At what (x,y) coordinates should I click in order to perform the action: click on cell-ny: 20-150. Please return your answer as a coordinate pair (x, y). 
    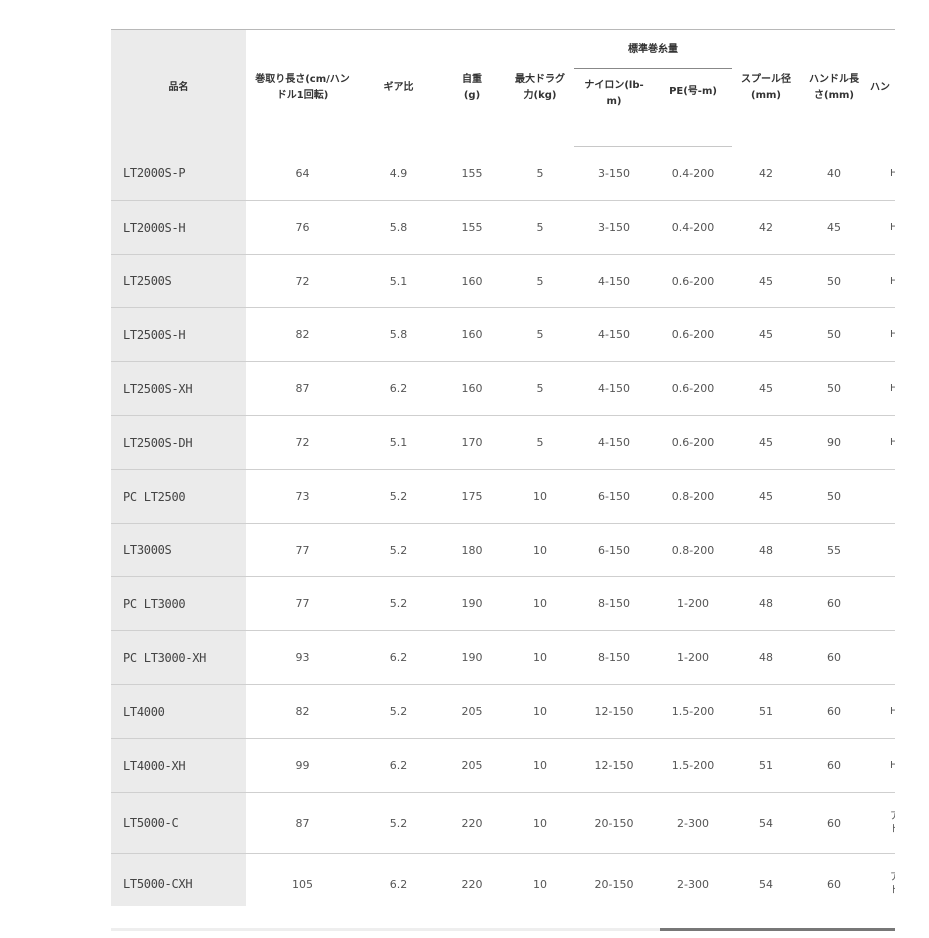
    Looking at the image, I should click on (614, 823).